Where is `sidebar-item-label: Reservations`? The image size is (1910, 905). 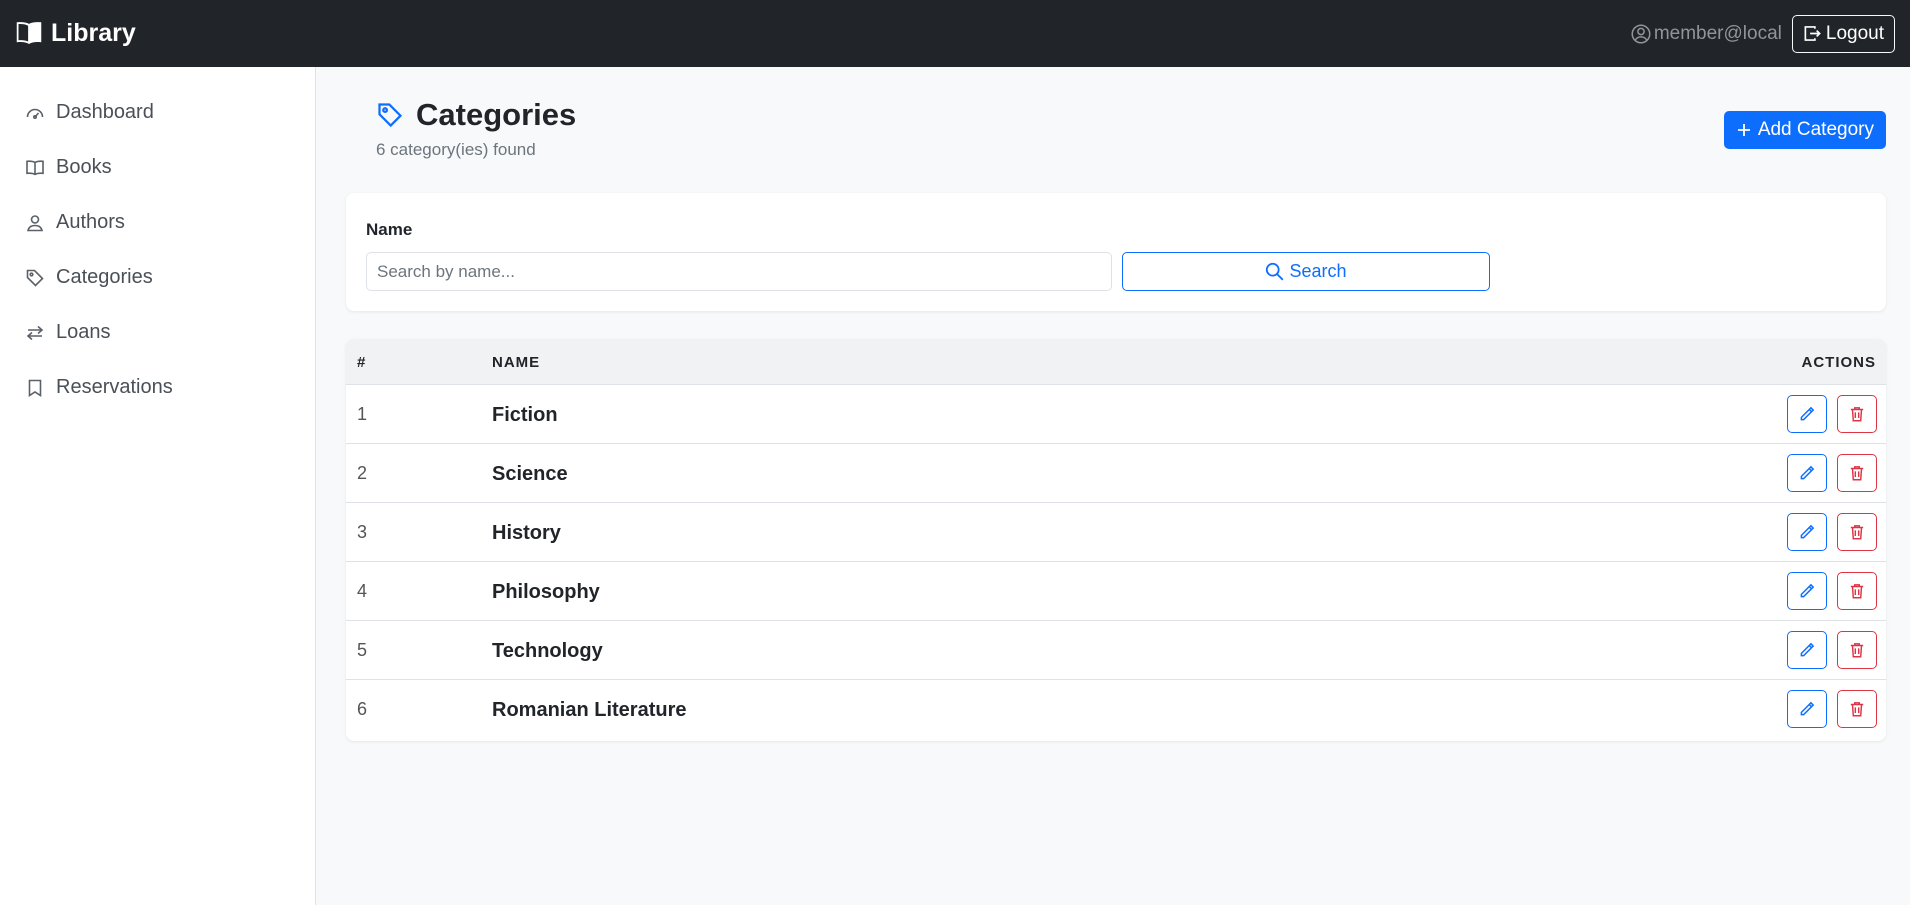
sidebar-item-label: Reservations is located at coordinates (114, 387).